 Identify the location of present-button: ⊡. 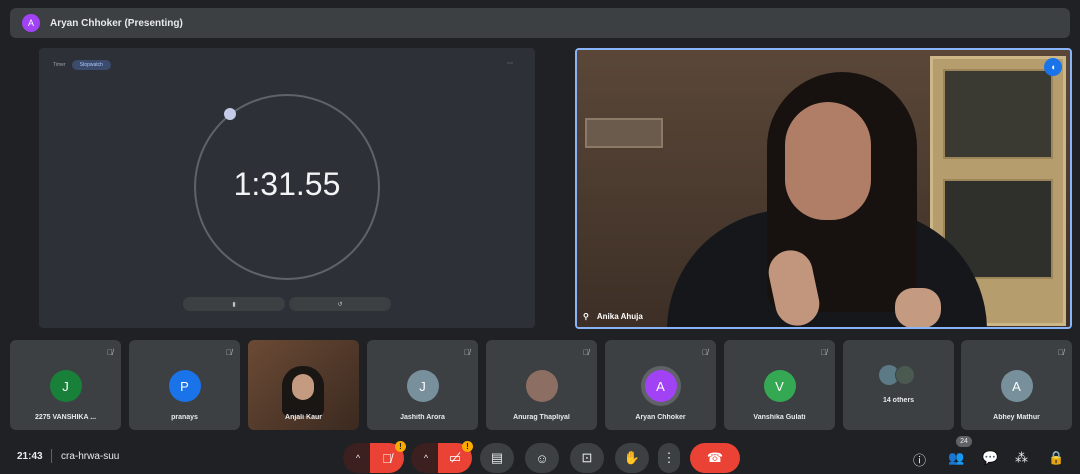
(587, 458).